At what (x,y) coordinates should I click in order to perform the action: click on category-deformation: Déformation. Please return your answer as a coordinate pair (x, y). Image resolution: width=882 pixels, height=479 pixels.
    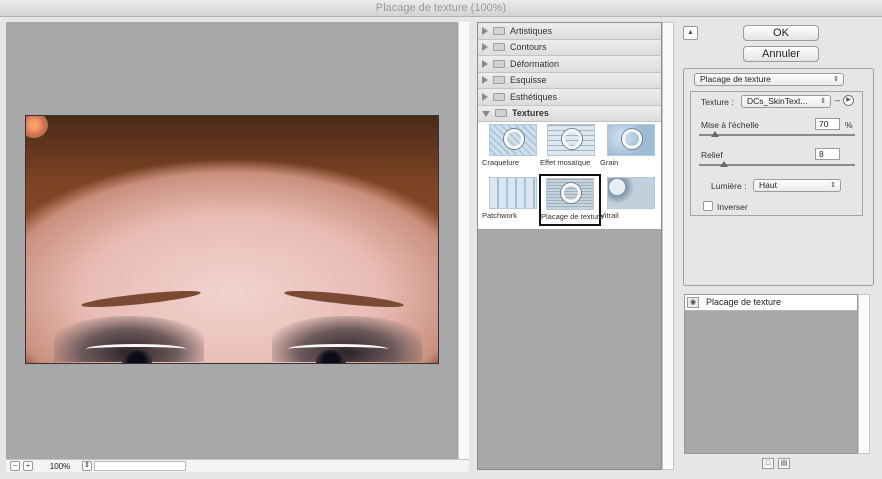
    Looking at the image, I should click on (569, 64).